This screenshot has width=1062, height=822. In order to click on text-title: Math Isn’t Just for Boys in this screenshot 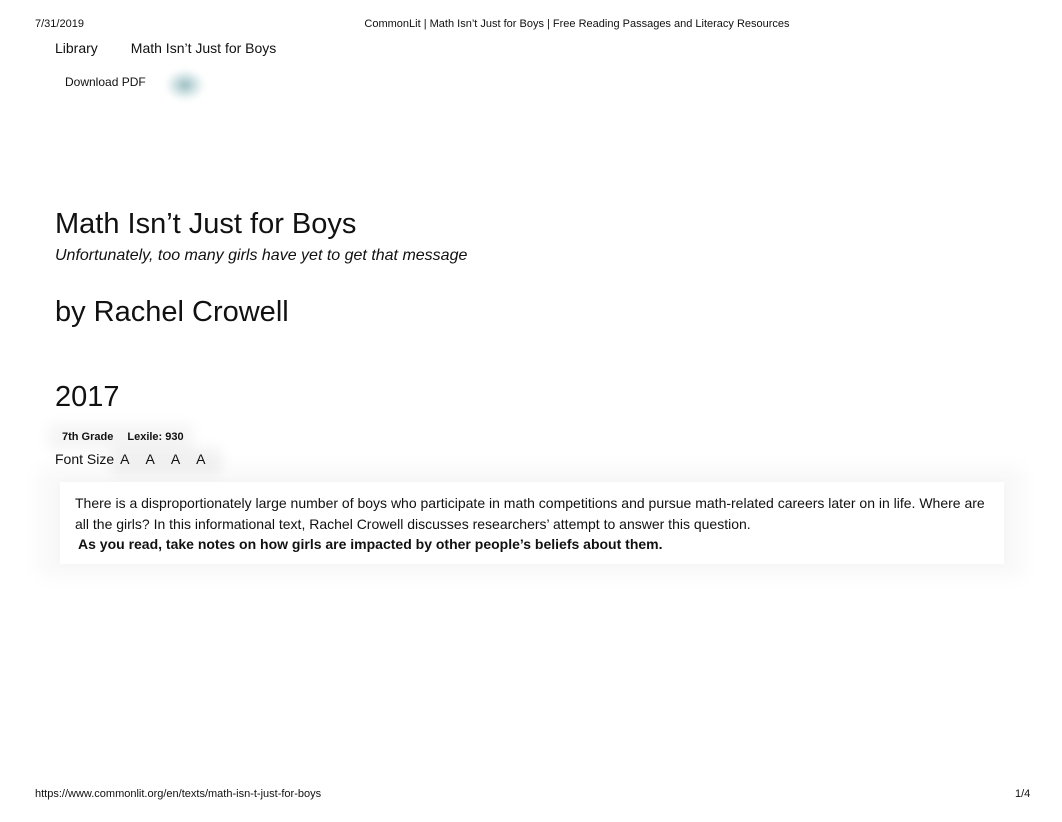, I will do `click(206, 224)`.